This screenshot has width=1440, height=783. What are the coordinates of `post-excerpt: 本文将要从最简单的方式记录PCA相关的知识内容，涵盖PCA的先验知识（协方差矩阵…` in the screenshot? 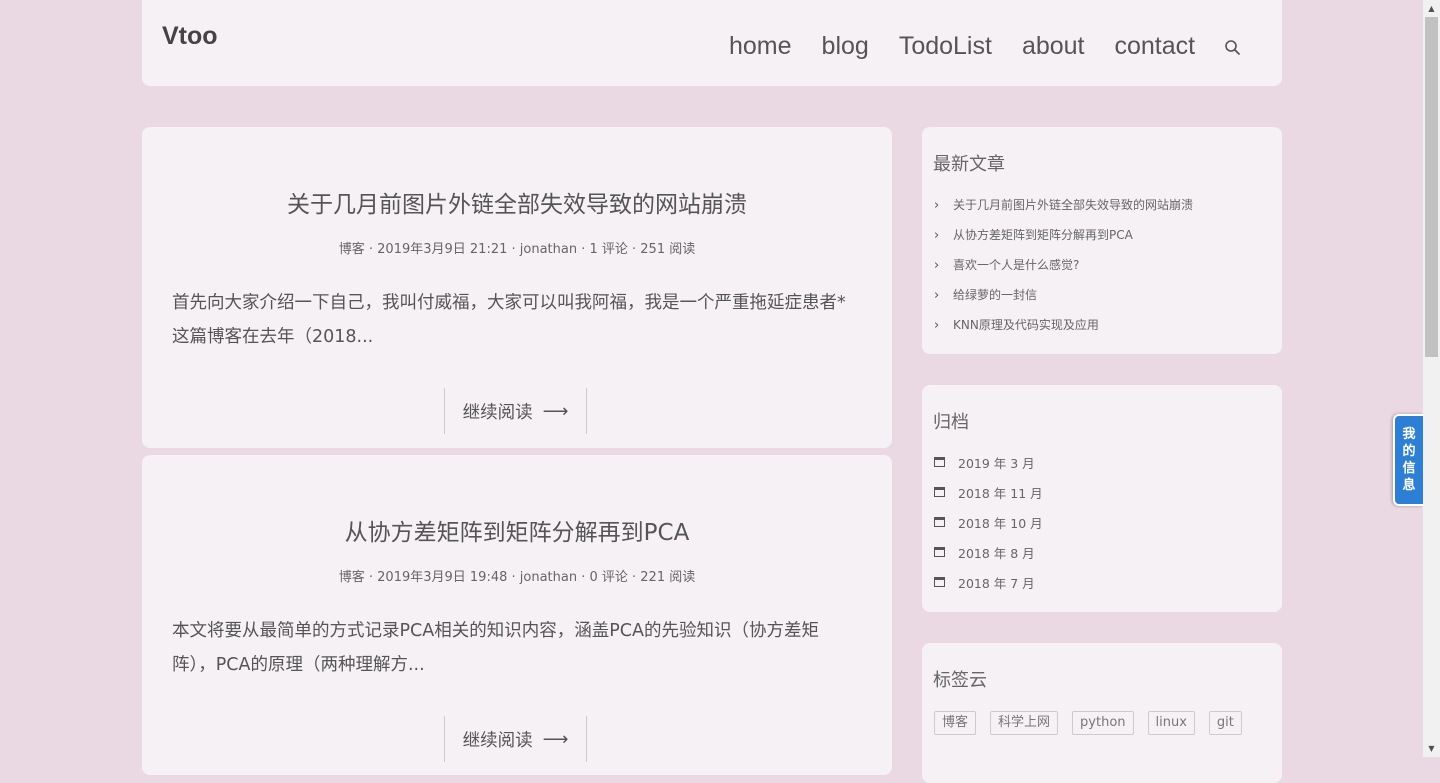 It's located at (495, 648).